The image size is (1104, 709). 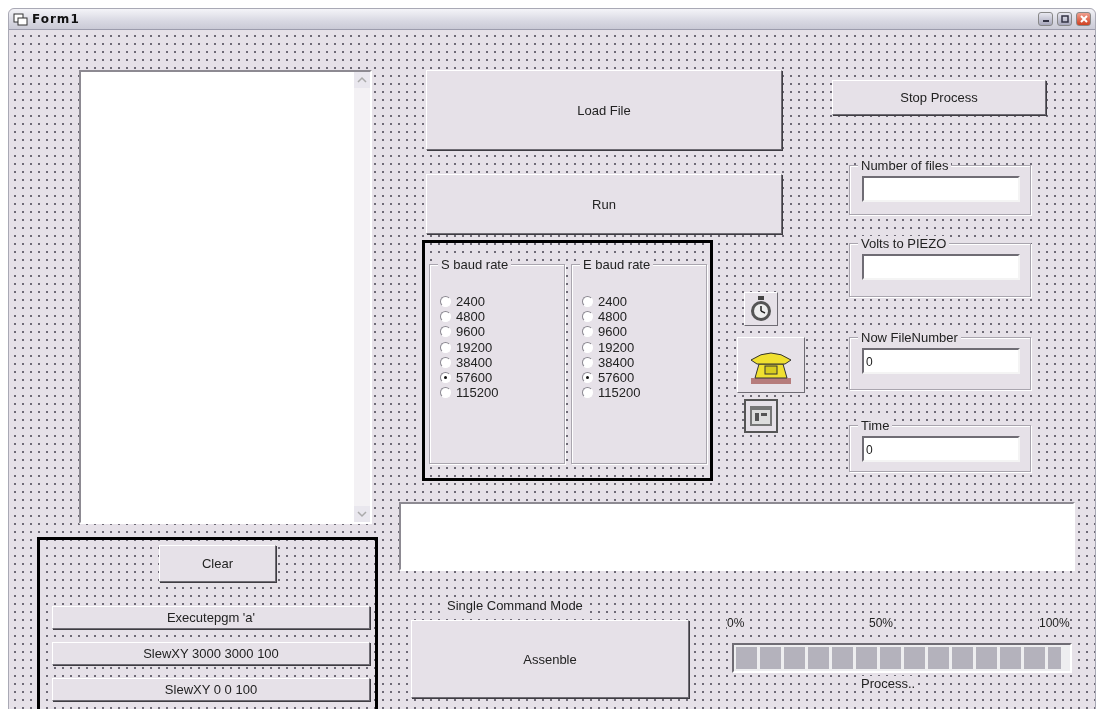 I want to click on minimize-button, so click(x=1045, y=19).